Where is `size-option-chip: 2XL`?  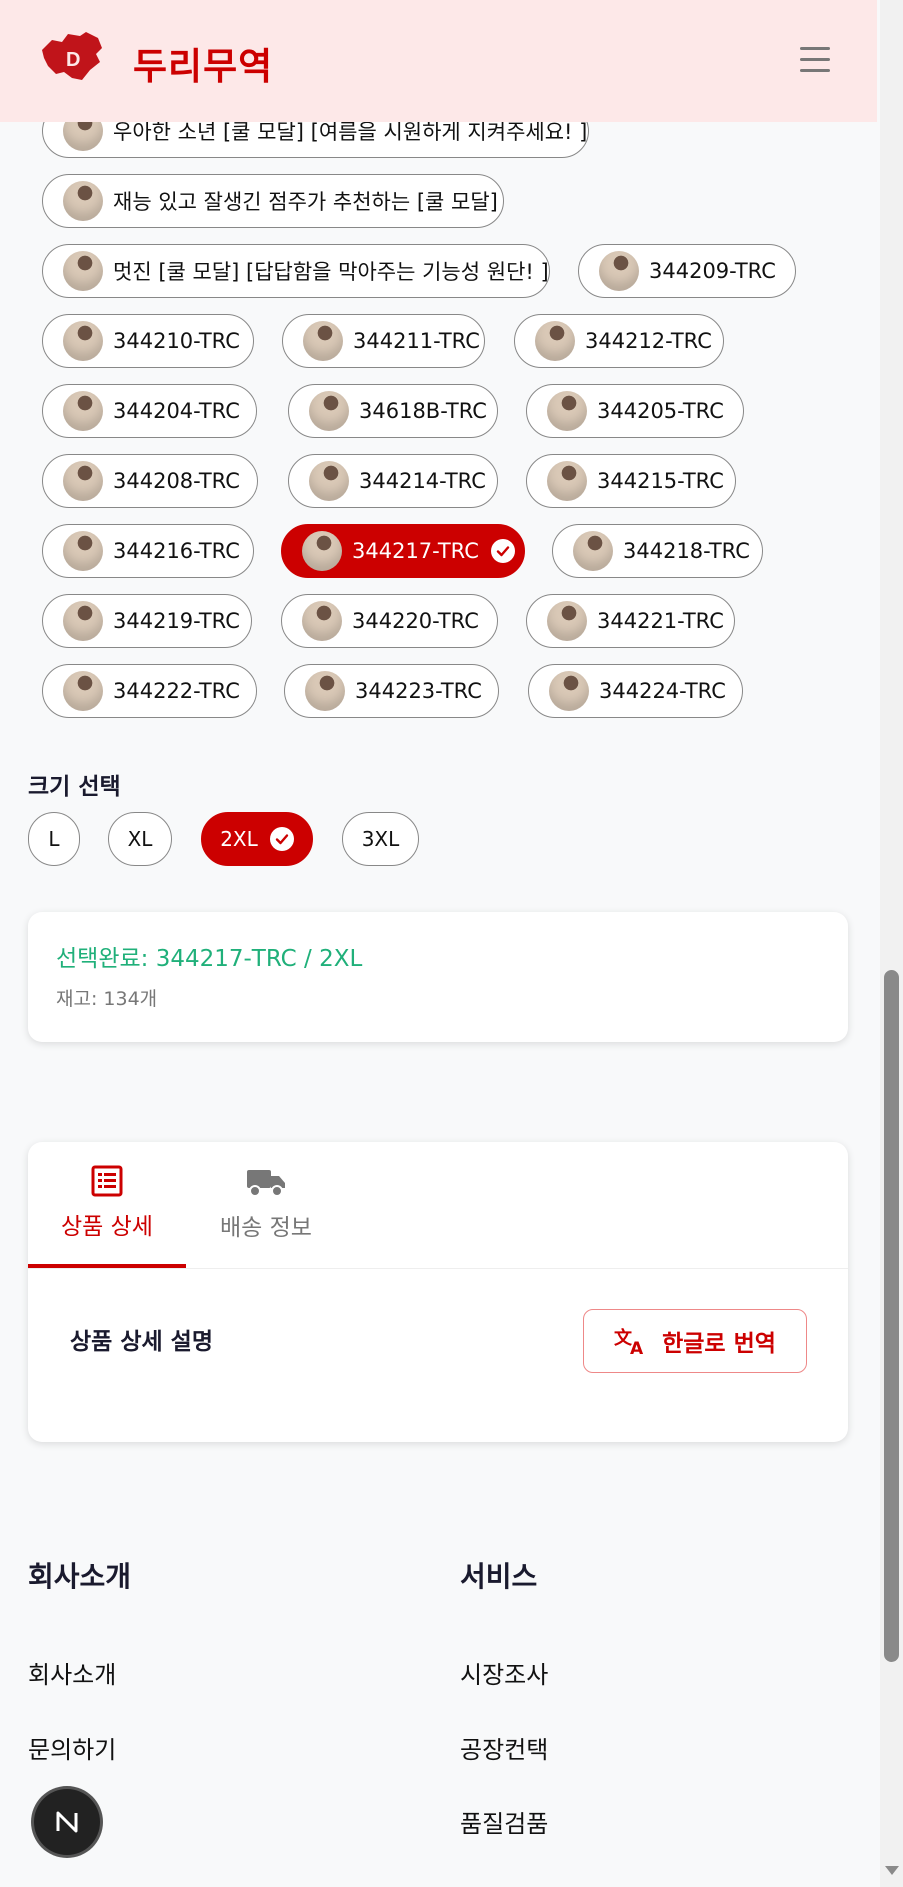 size-option-chip: 2XL is located at coordinates (257, 839).